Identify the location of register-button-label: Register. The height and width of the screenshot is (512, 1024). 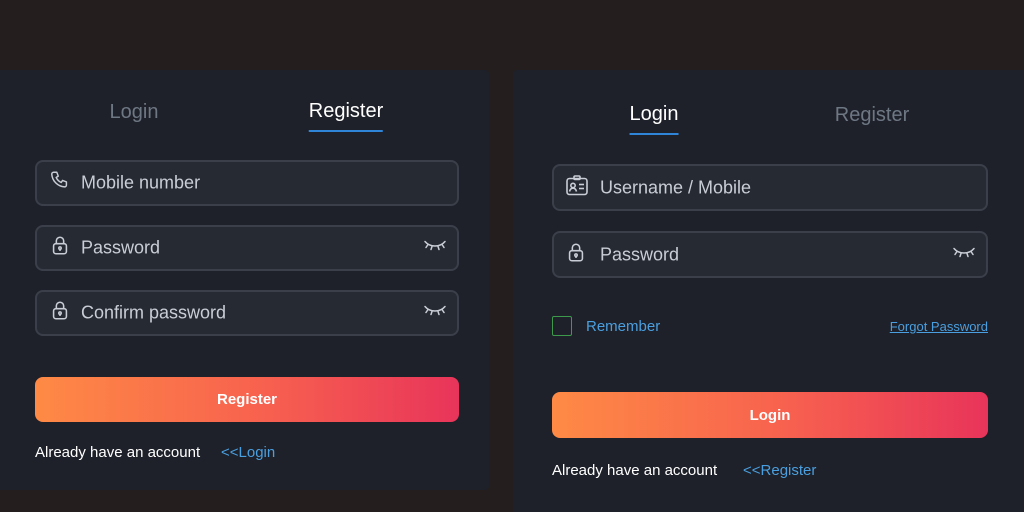
(247, 399).